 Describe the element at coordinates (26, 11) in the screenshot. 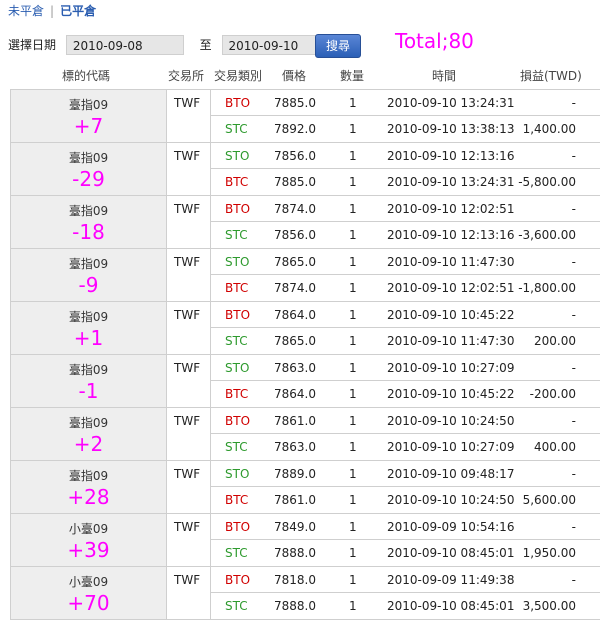

I see `tab-open-positions: 未平倉` at that location.